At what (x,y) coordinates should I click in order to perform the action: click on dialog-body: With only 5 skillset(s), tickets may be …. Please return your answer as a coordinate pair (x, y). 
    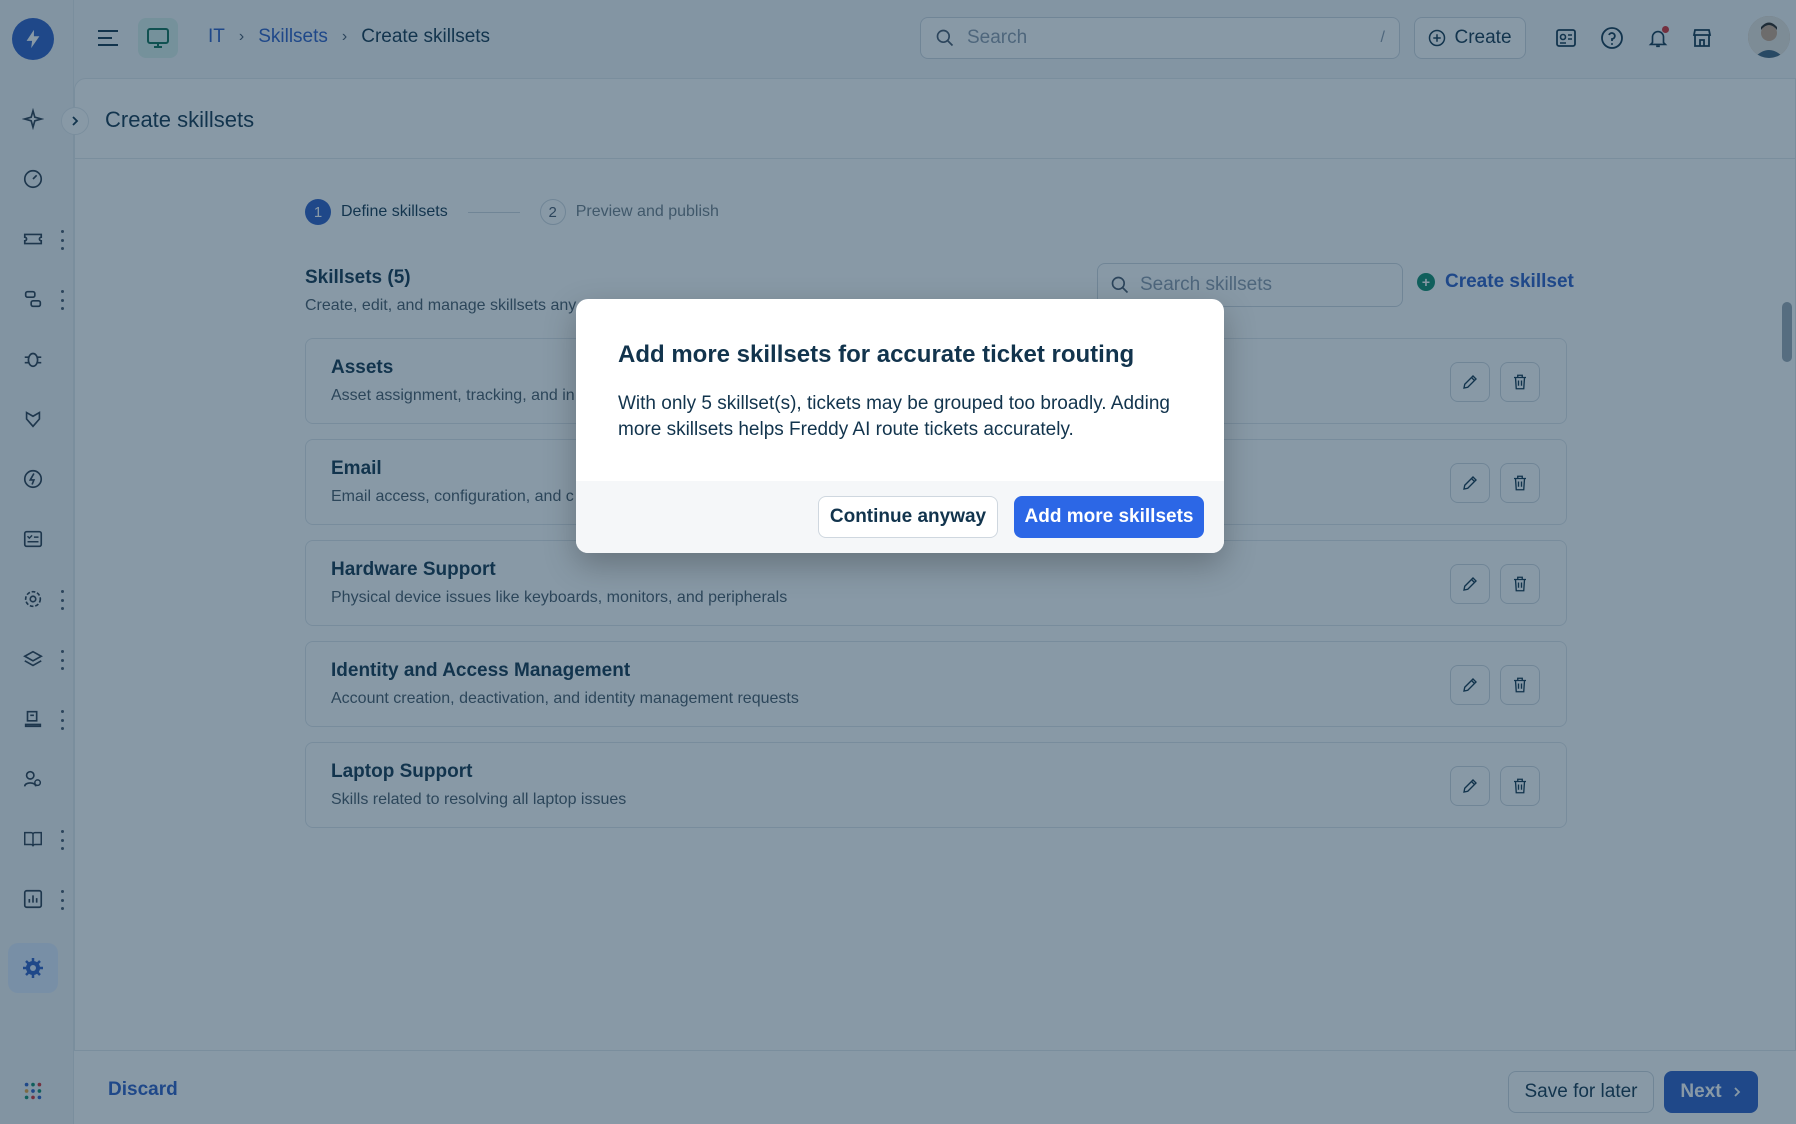
    Looking at the image, I should click on (894, 416).